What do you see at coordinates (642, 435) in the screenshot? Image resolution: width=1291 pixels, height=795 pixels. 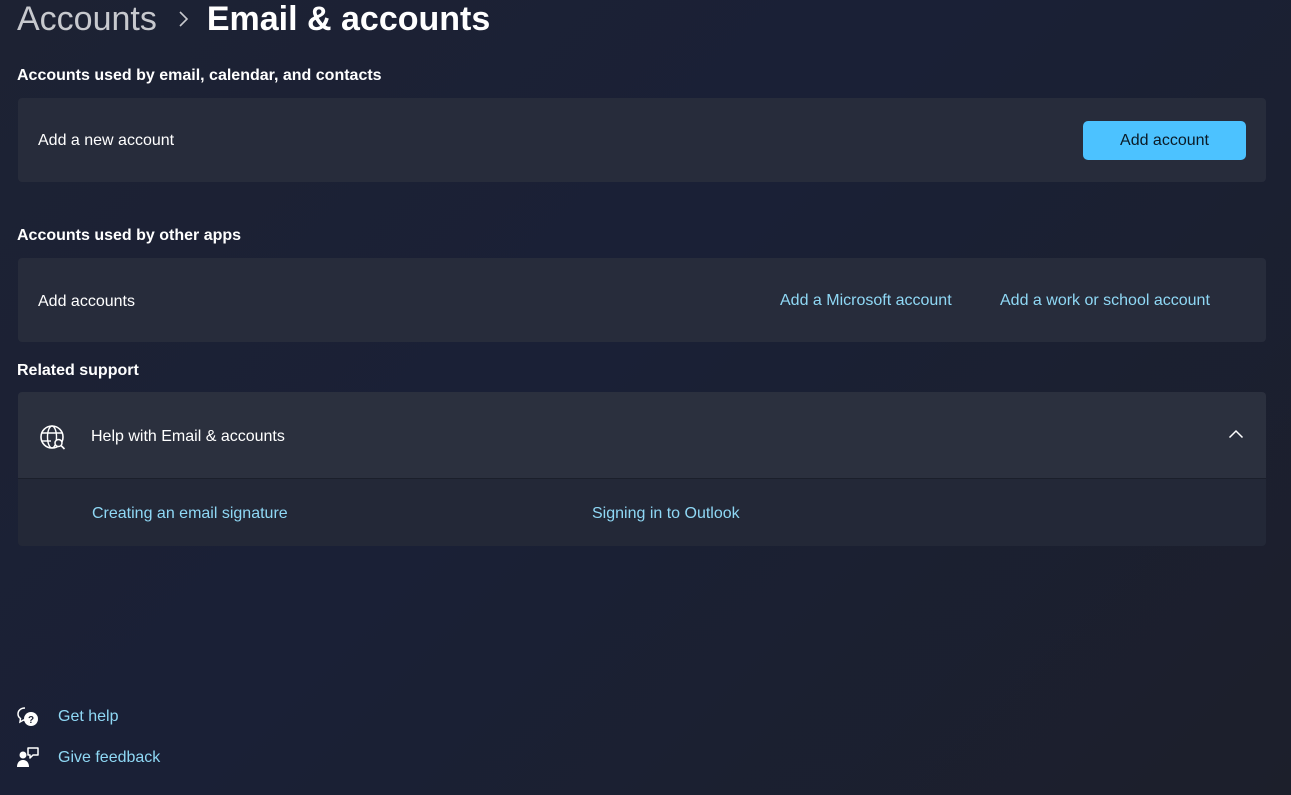 I see `help-expander: Help with Email & accounts` at bounding box center [642, 435].